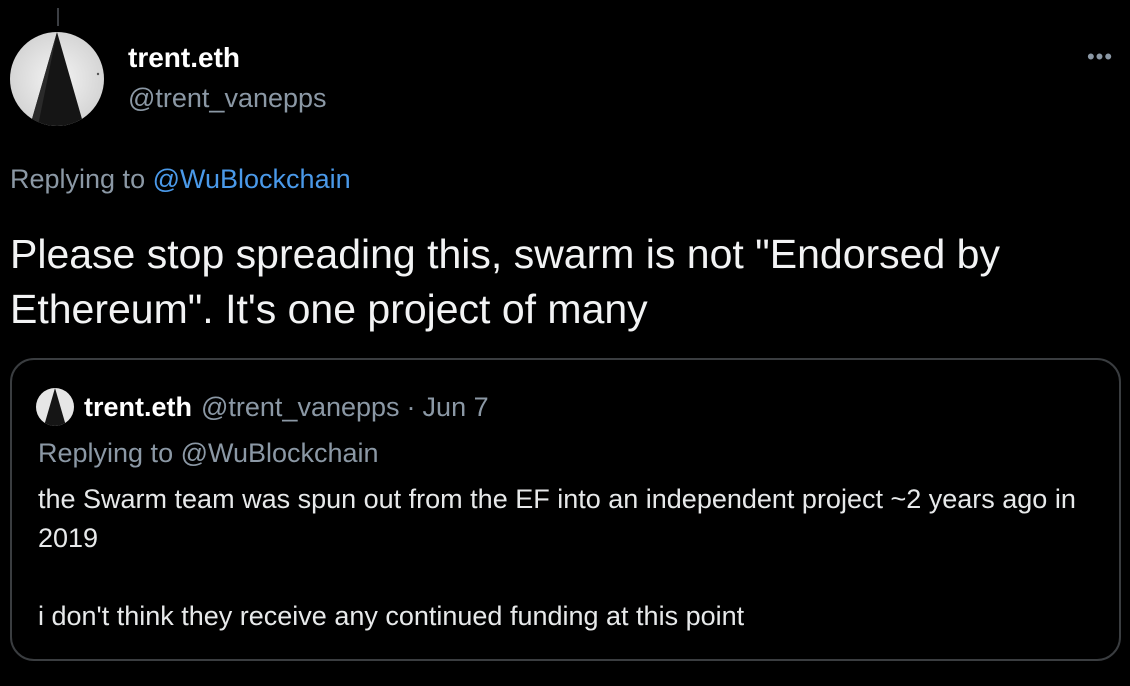  I want to click on reply-prefix: Replying to, so click(78, 179).